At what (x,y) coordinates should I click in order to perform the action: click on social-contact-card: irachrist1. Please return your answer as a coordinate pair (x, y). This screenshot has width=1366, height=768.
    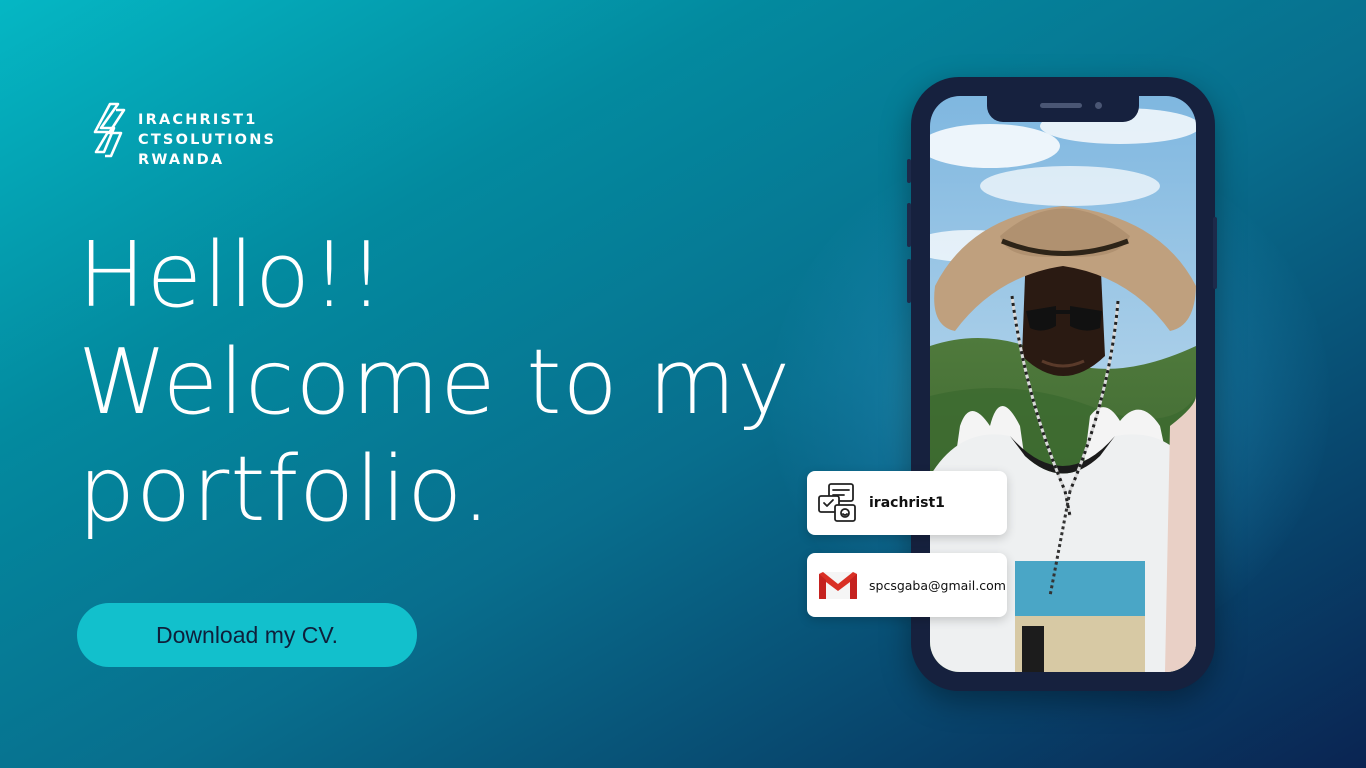
    Looking at the image, I should click on (907, 503).